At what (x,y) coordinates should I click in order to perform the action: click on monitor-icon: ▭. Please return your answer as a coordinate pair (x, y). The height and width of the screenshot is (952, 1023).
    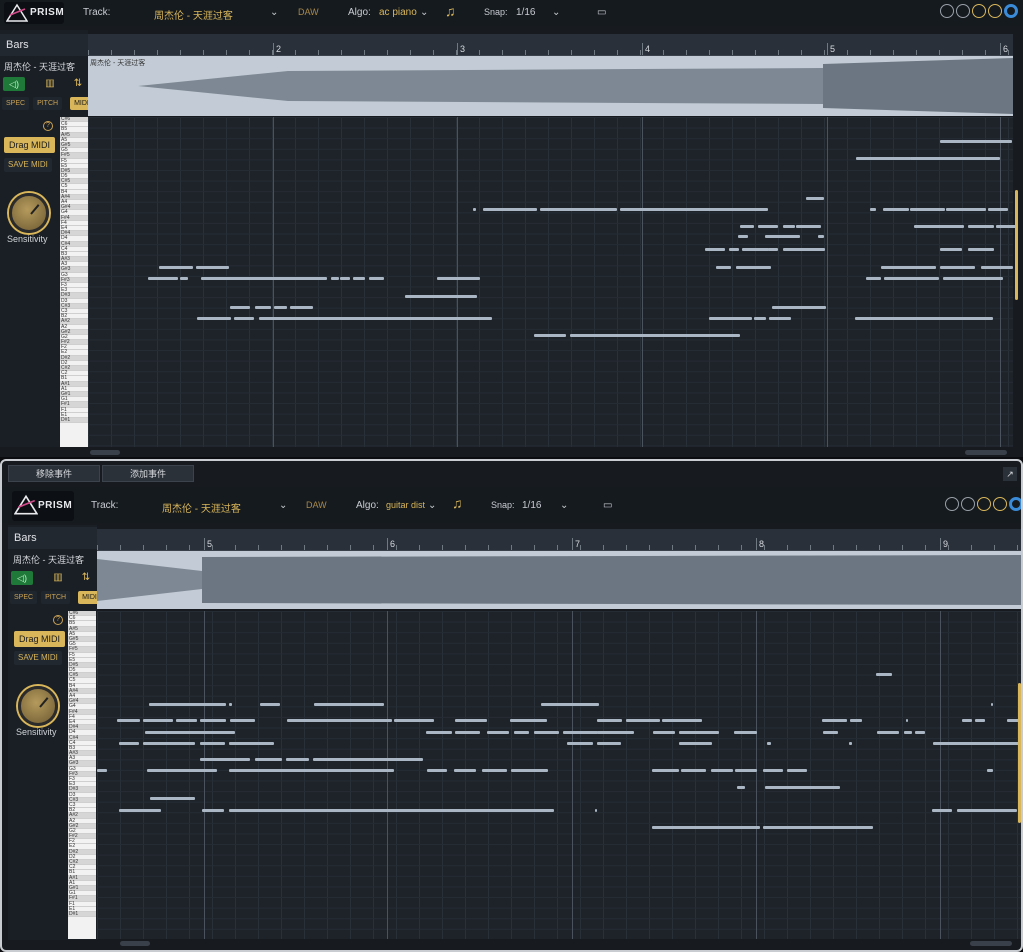
    Looking at the image, I should click on (601, 12).